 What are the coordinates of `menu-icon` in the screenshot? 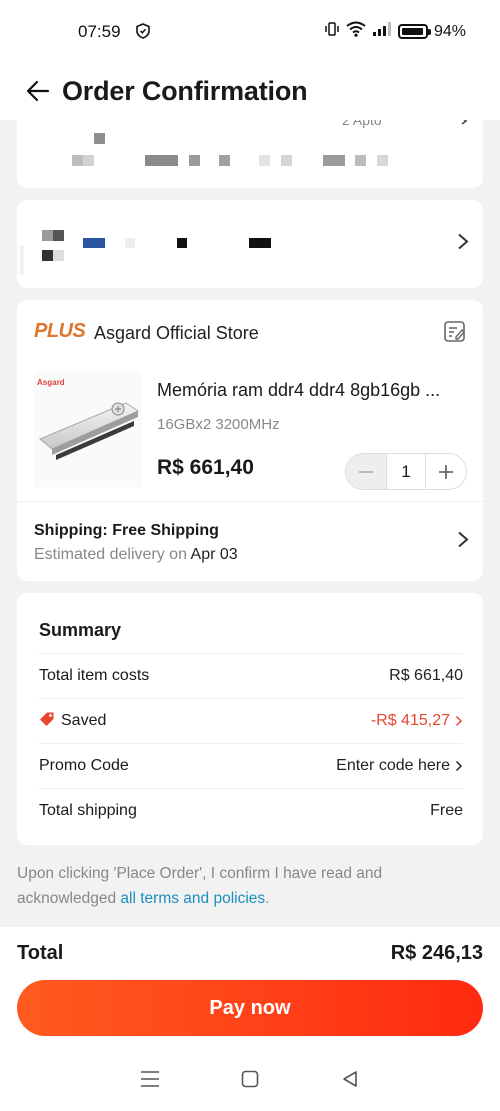 It's located at (150, 1079).